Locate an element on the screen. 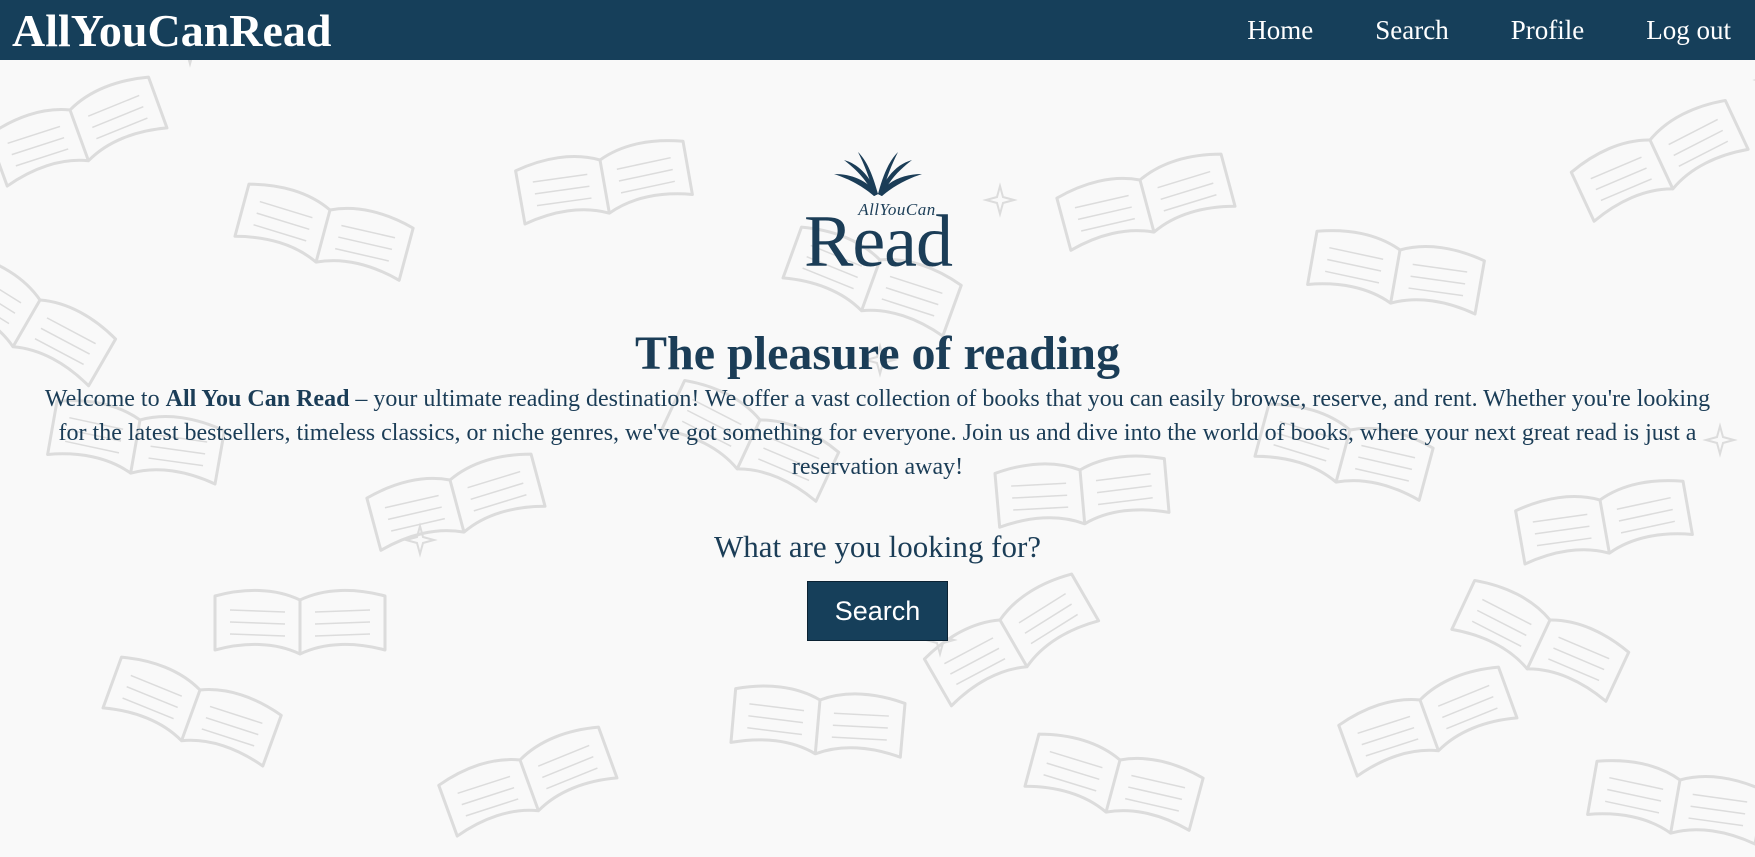 The height and width of the screenshot is (857, 1755). nav-profile: Profile is located at coordinates (1548, 30).